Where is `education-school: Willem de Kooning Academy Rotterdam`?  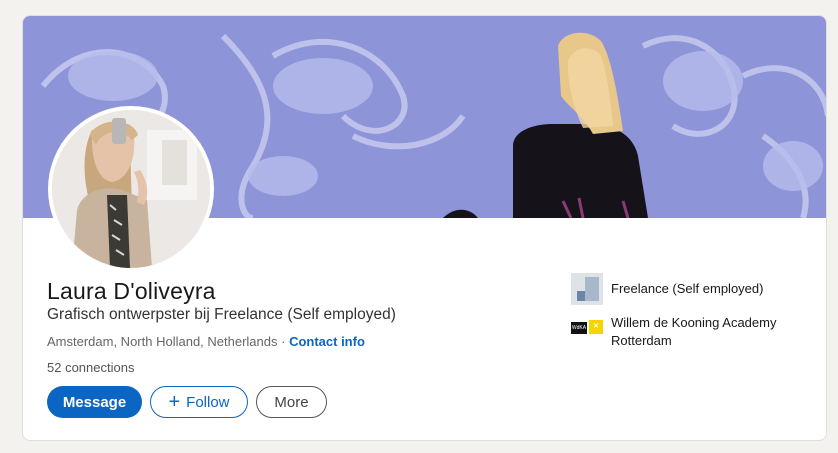 education-school: Willem de Kooning Academy Rotterdam is located at coordinates (694, 331).